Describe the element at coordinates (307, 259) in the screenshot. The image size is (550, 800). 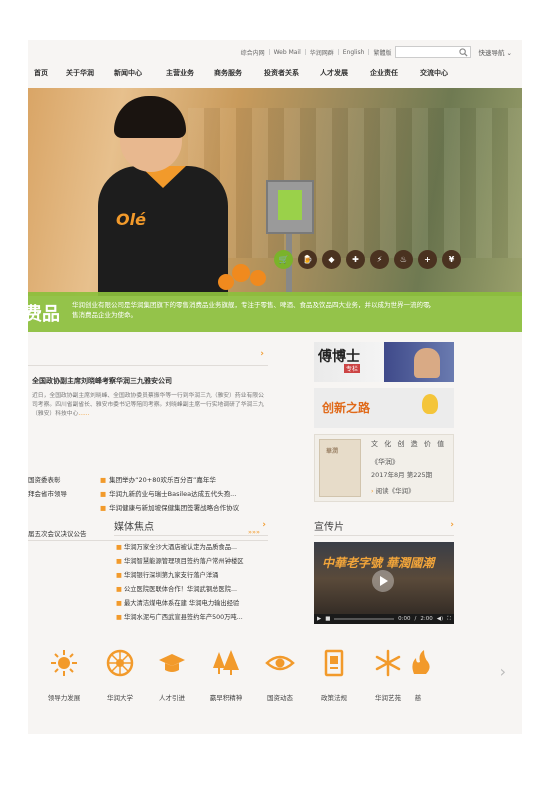
I see `beer-icon: 🍺` at that location.